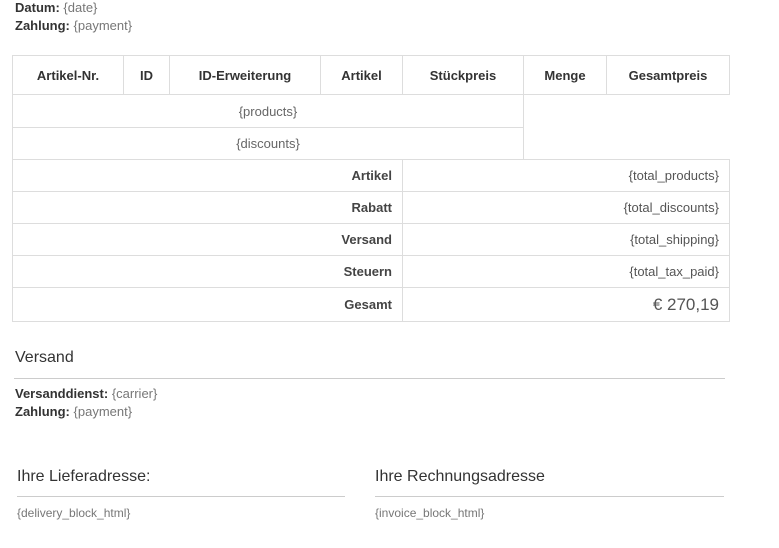 Image resolution: width=779 pixels, height=548 pixels. I want to click on total-row-grand: Gesamt € 270,19, so click(371, 304).